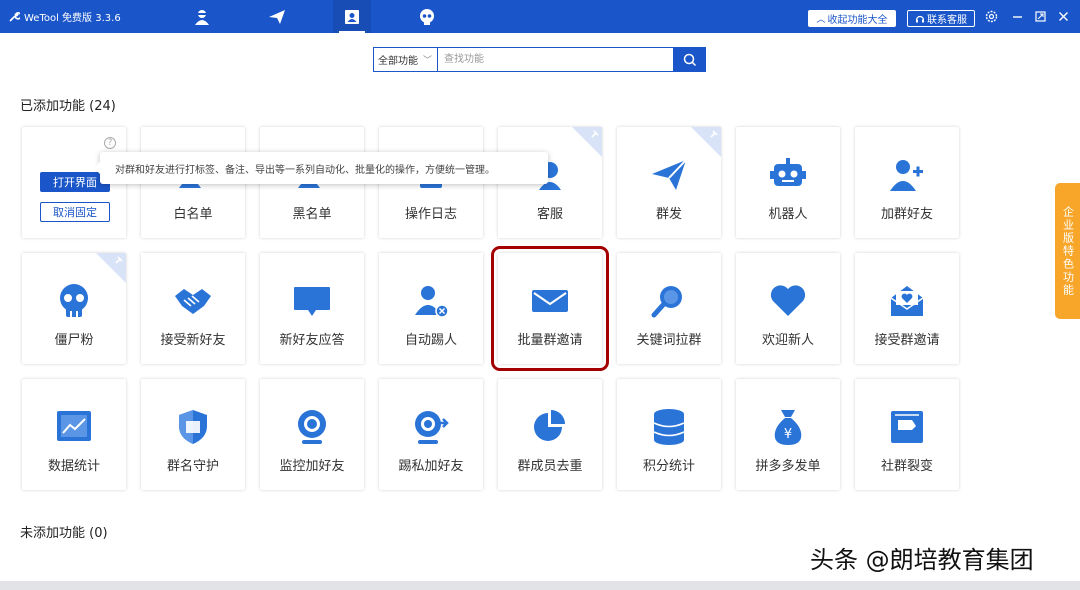 This screenshot has width=1080, height=590. I want to click on settings-button, so click(991, 16).